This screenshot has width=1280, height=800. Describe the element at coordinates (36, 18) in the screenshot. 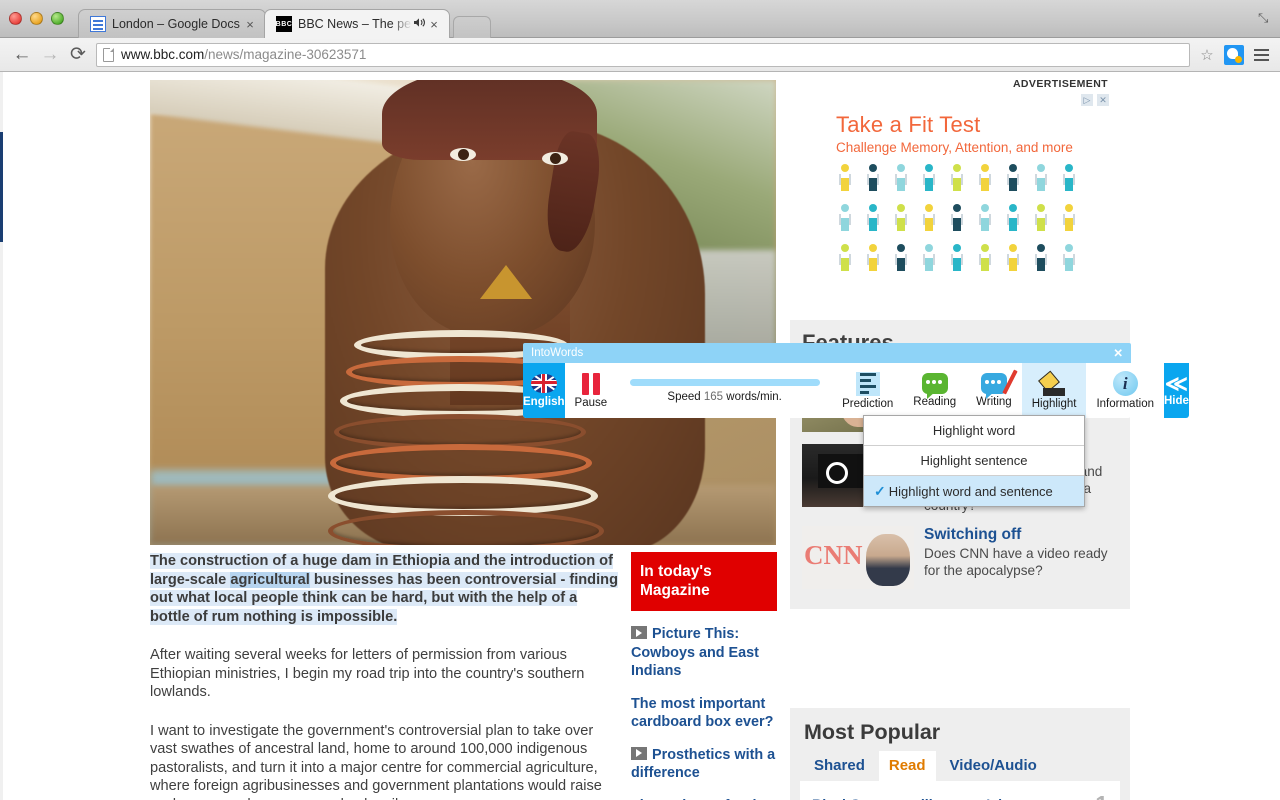

I see `minimize-window-button` at that location.